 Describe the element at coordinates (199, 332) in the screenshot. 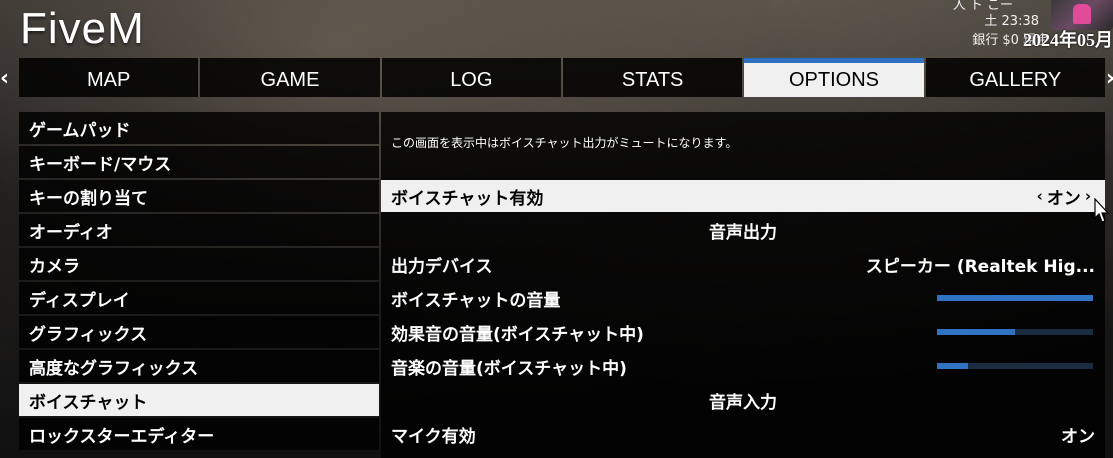

I see `sidebar-item-graphics: グラフィックス` at that location.